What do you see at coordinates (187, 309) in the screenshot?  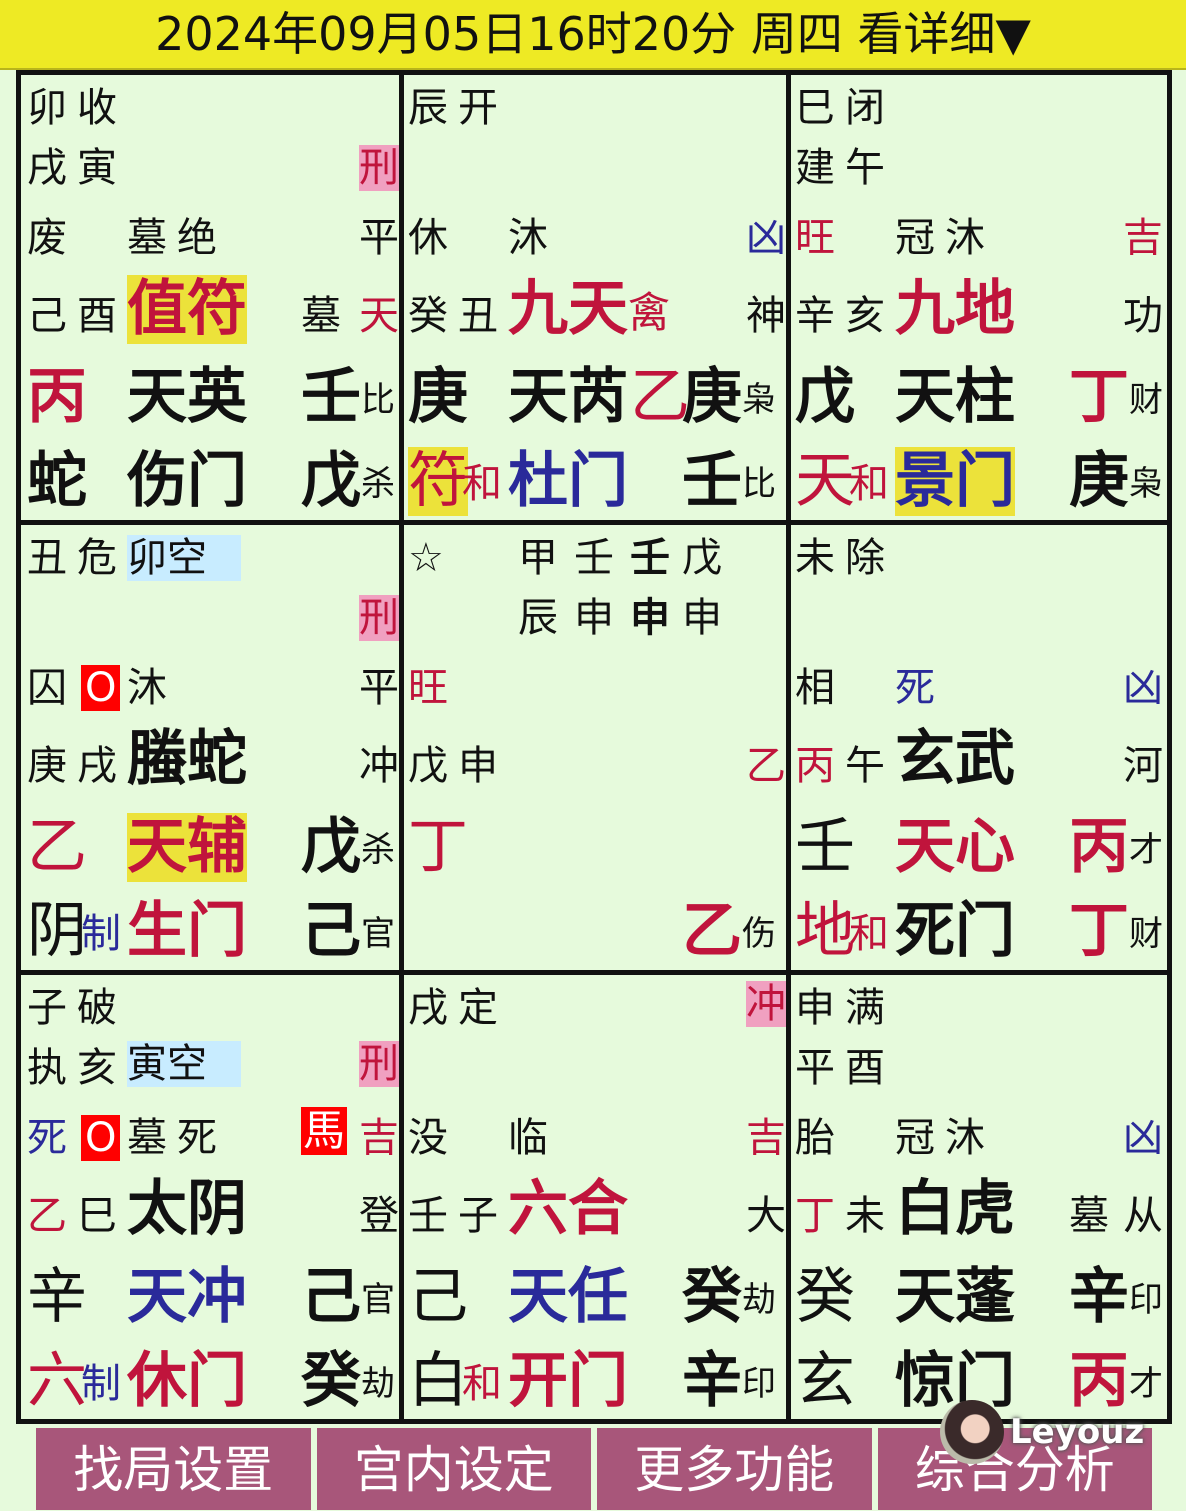 I see `god-name: 值符` at bounding box center [187, 309].